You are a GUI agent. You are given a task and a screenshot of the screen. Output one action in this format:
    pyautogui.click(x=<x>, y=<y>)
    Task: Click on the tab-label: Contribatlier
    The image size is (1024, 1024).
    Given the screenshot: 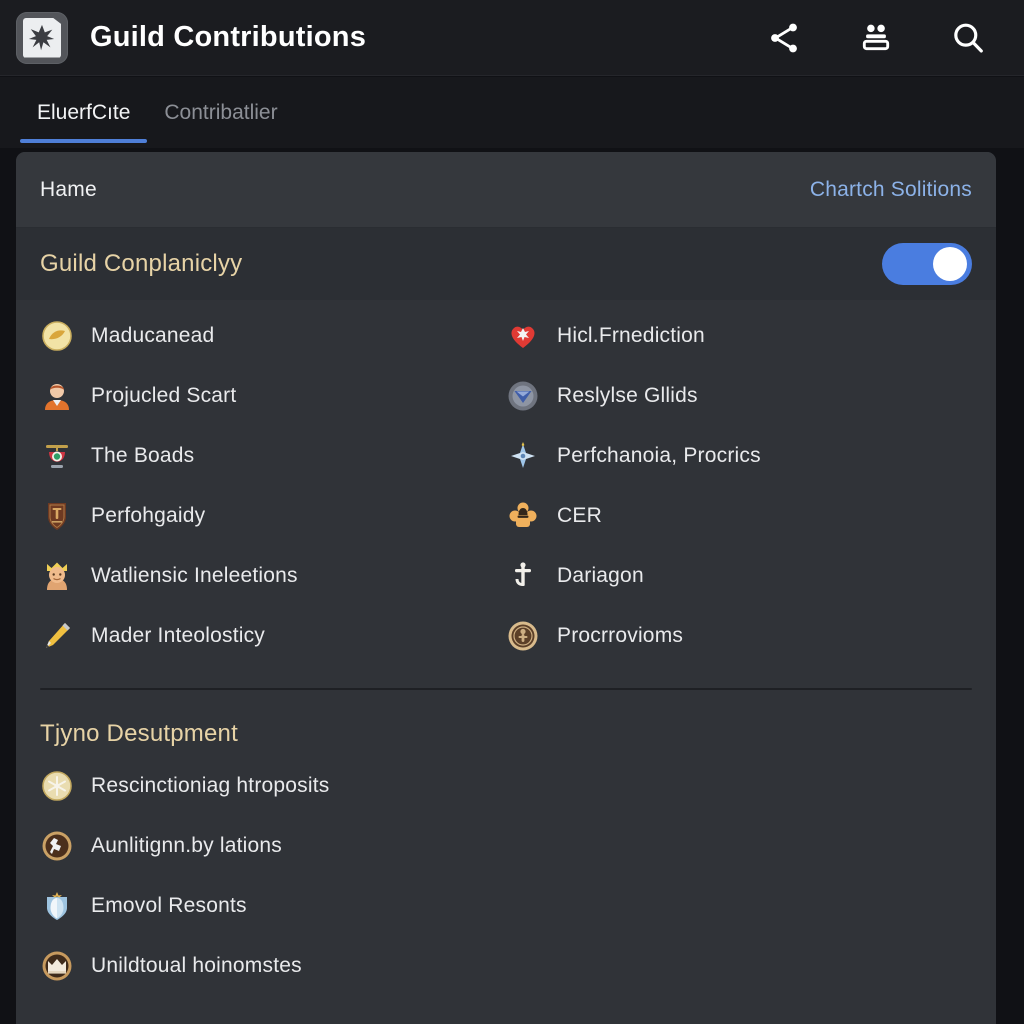 What is the action you would take?
    pyautogui.click(x=221, y=112)
    